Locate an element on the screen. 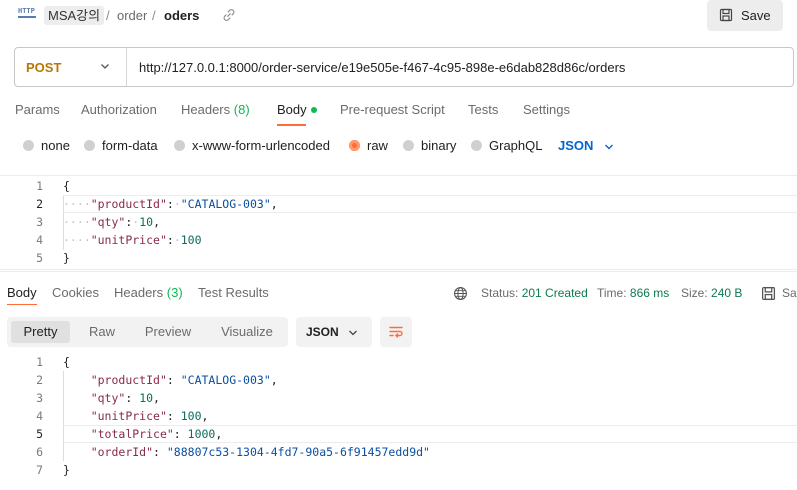  code-line: 3 ····"qty":·10, is located at coordinates (398, 222).